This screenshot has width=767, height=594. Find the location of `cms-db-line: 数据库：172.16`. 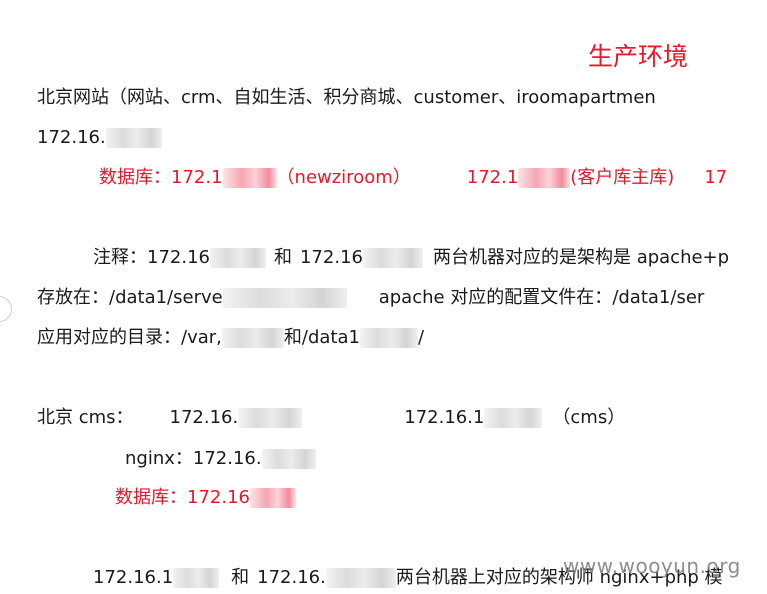

cms-db-line: 数据库：172.16 is located at coordinates (205, 498).